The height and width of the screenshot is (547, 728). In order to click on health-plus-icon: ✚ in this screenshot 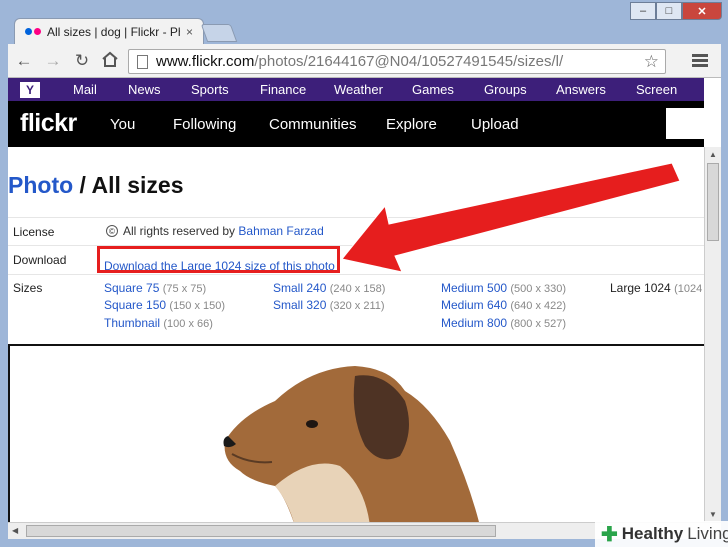, I will do `click(609, 534)`.